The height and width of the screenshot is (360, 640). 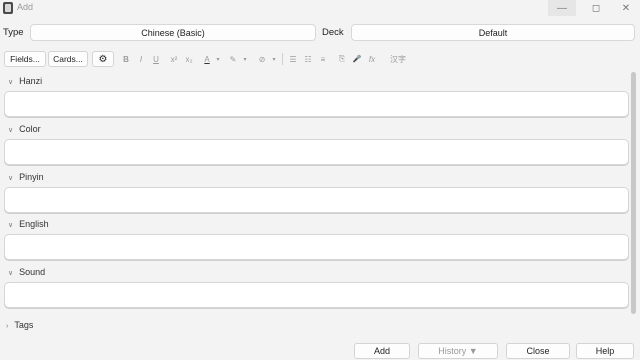 I want to click on eraser-dropdown-icon: ▾, so click(x=274, y=59).